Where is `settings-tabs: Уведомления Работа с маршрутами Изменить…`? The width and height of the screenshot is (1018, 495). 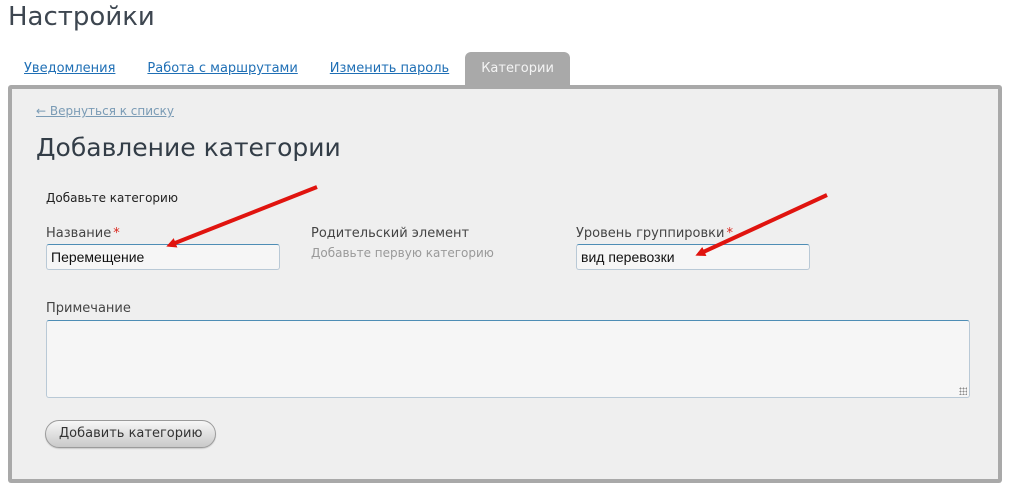
settings-tabs: Уведомления Работа с маршрутами Изменить… is located at coordinates (289, 69).